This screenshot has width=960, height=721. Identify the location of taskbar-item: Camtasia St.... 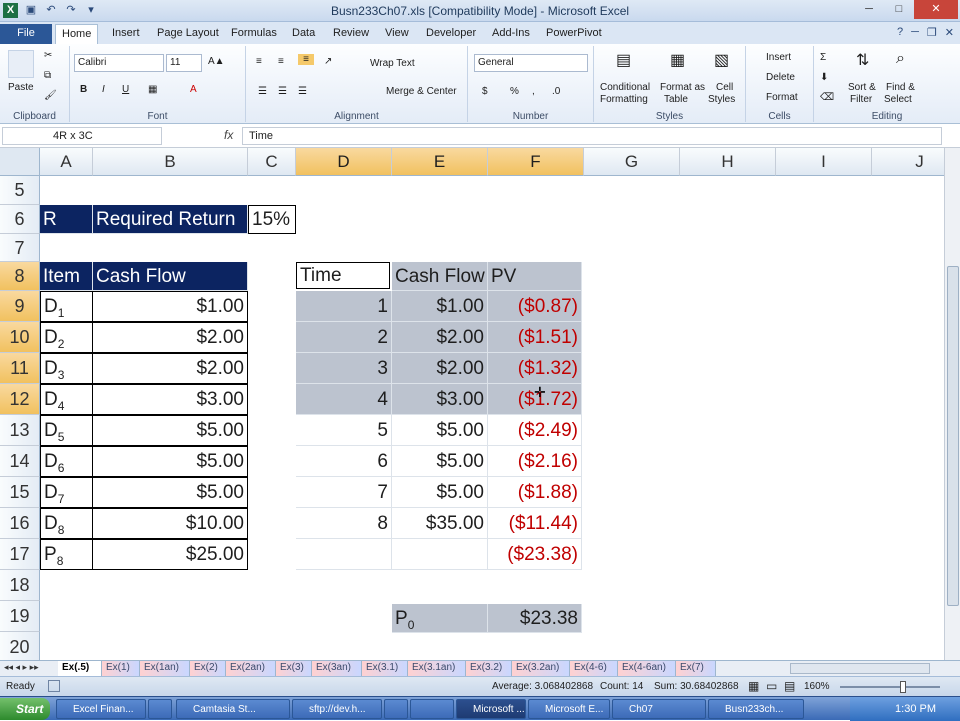
(233, 709).